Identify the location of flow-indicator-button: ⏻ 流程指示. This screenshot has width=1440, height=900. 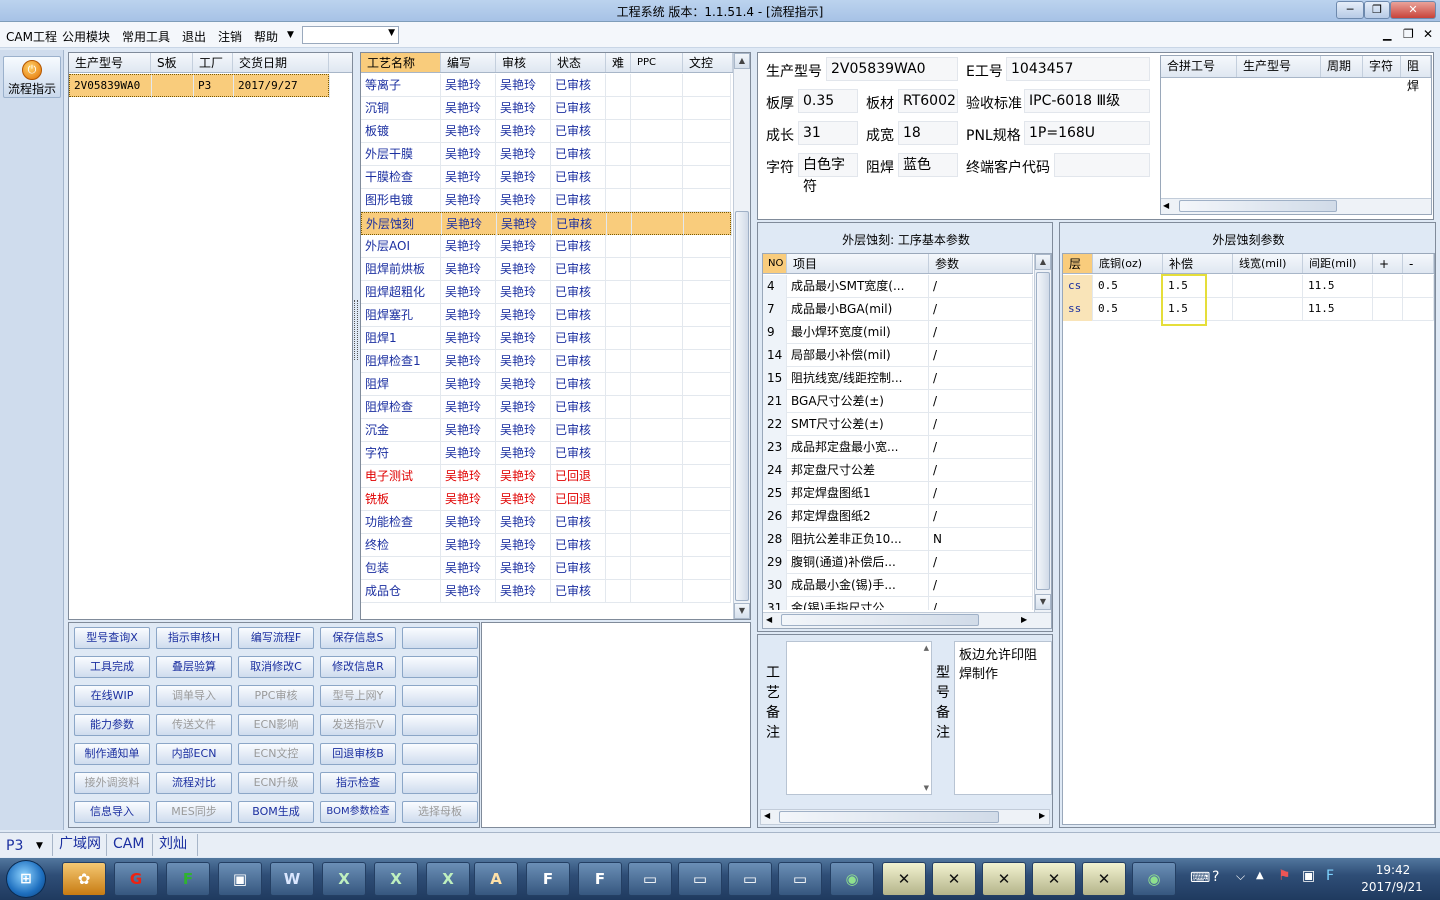
(32, 77).